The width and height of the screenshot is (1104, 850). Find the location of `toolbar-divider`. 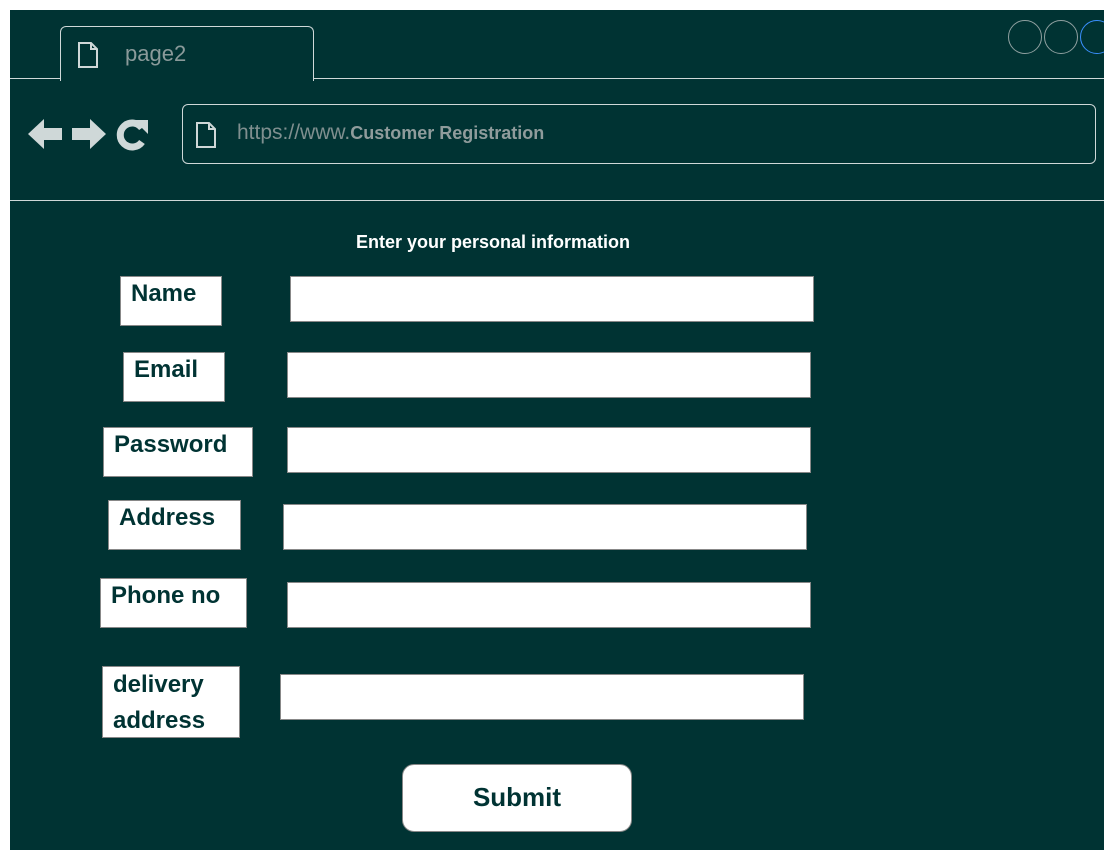

toolbar-divider is located at coordinates (557, 200).